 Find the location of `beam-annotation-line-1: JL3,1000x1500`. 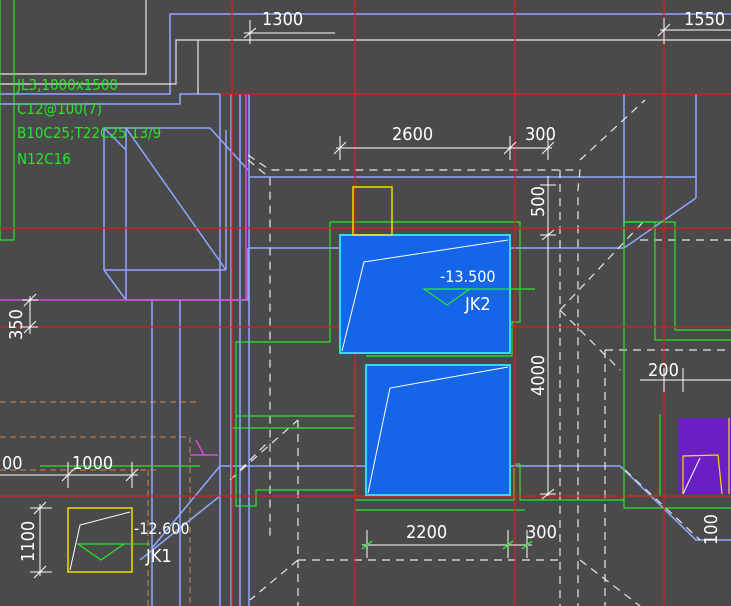

beam-annotation-line-1: JL3,1000x1500 is located at coordinates (67, 85).